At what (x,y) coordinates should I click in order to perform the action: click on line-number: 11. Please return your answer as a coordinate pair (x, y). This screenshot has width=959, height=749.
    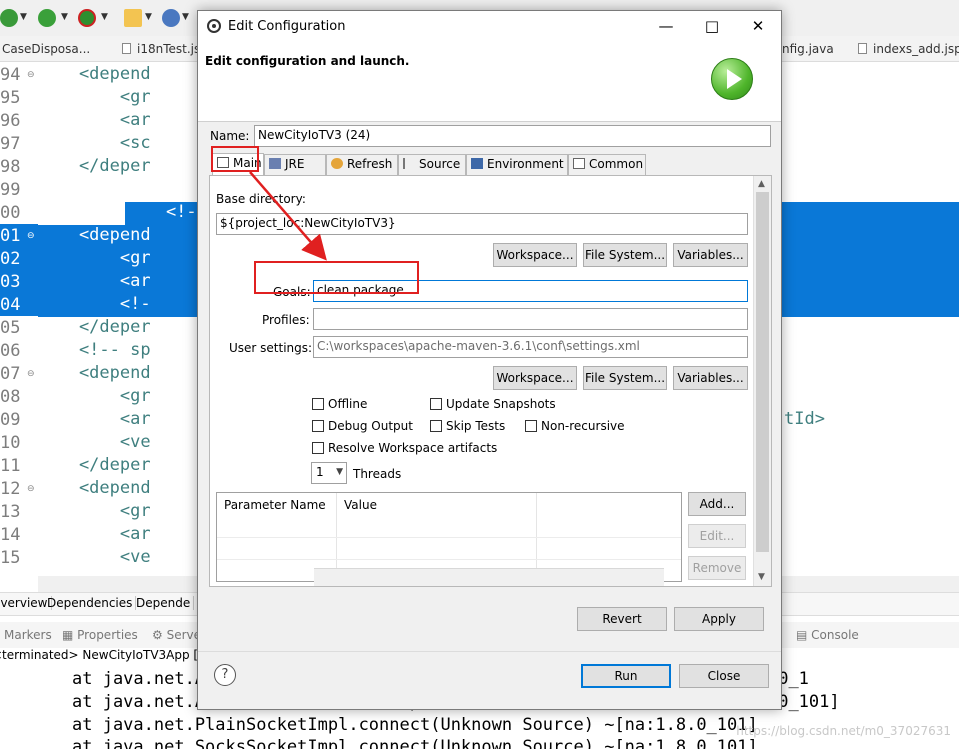
    Looking at the image, I should click on (10, 466).